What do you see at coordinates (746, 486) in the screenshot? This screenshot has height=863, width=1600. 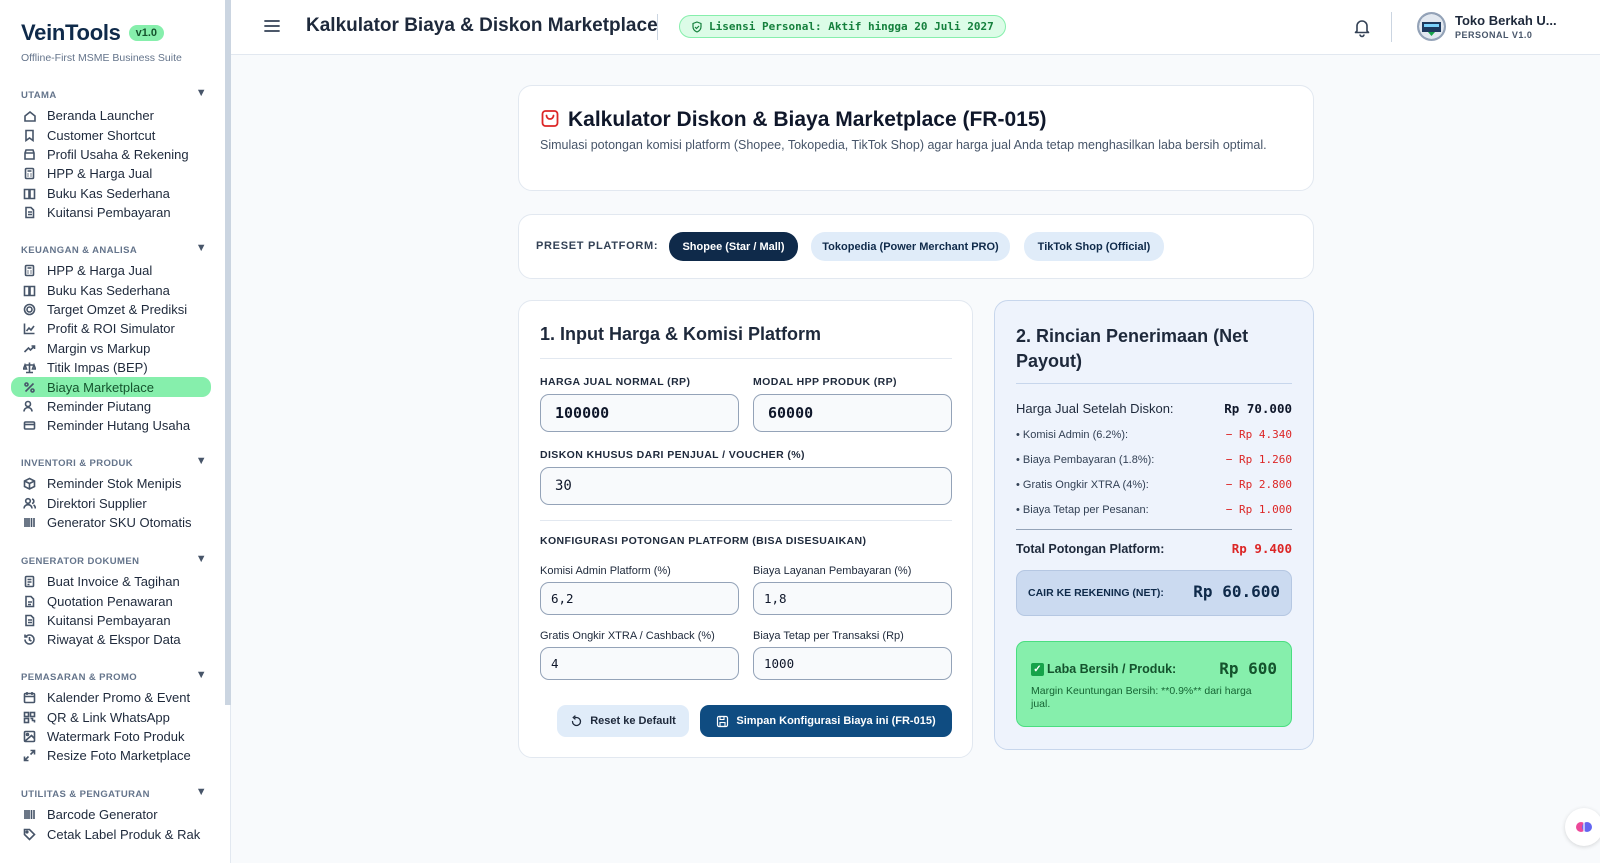 I see `diskon-input: 30` at bounding box center [746, 486].